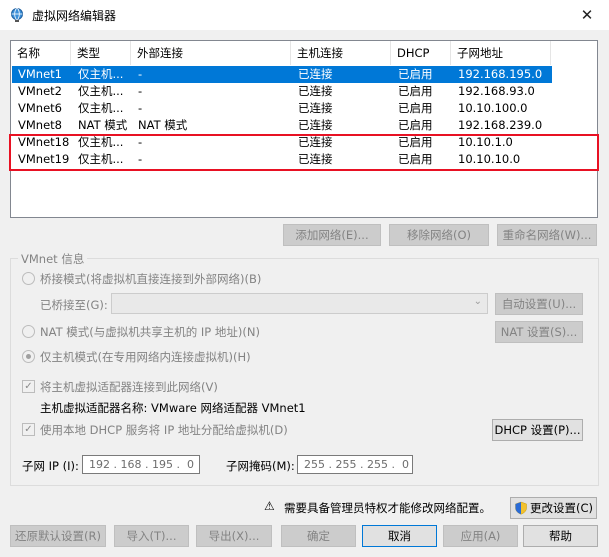 This screenshot has height=557, width=609. What do you see at coordinates (260, 466) in the screenshot?
I see `subnet-mask-label: 子网掩码(M):` at bounding box center [260, 466].